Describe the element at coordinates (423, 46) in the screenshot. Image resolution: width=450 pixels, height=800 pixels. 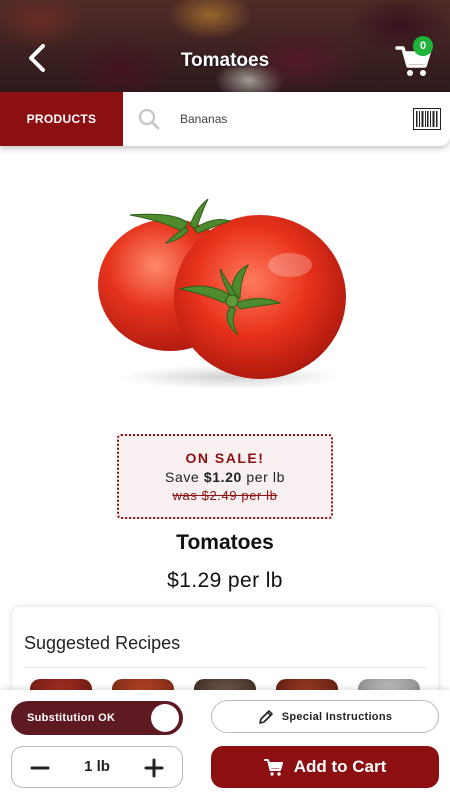
I see `cart-count-badge: 0` at that location.